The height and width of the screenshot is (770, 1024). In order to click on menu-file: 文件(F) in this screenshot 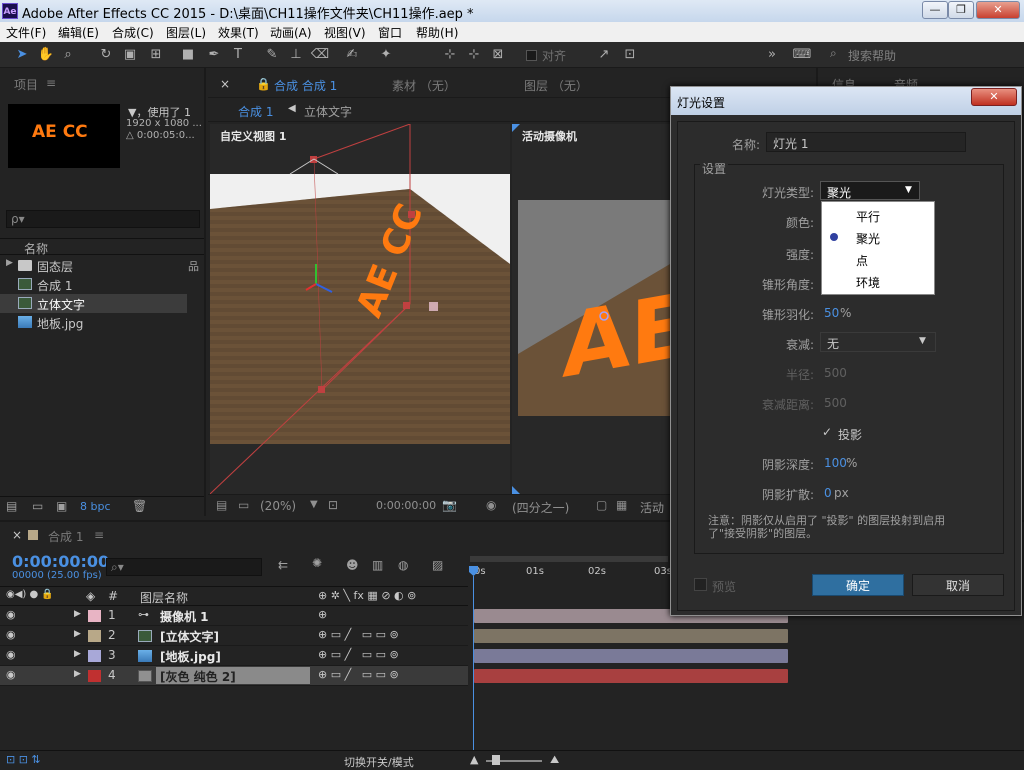, I will do `click(26, 32)`.